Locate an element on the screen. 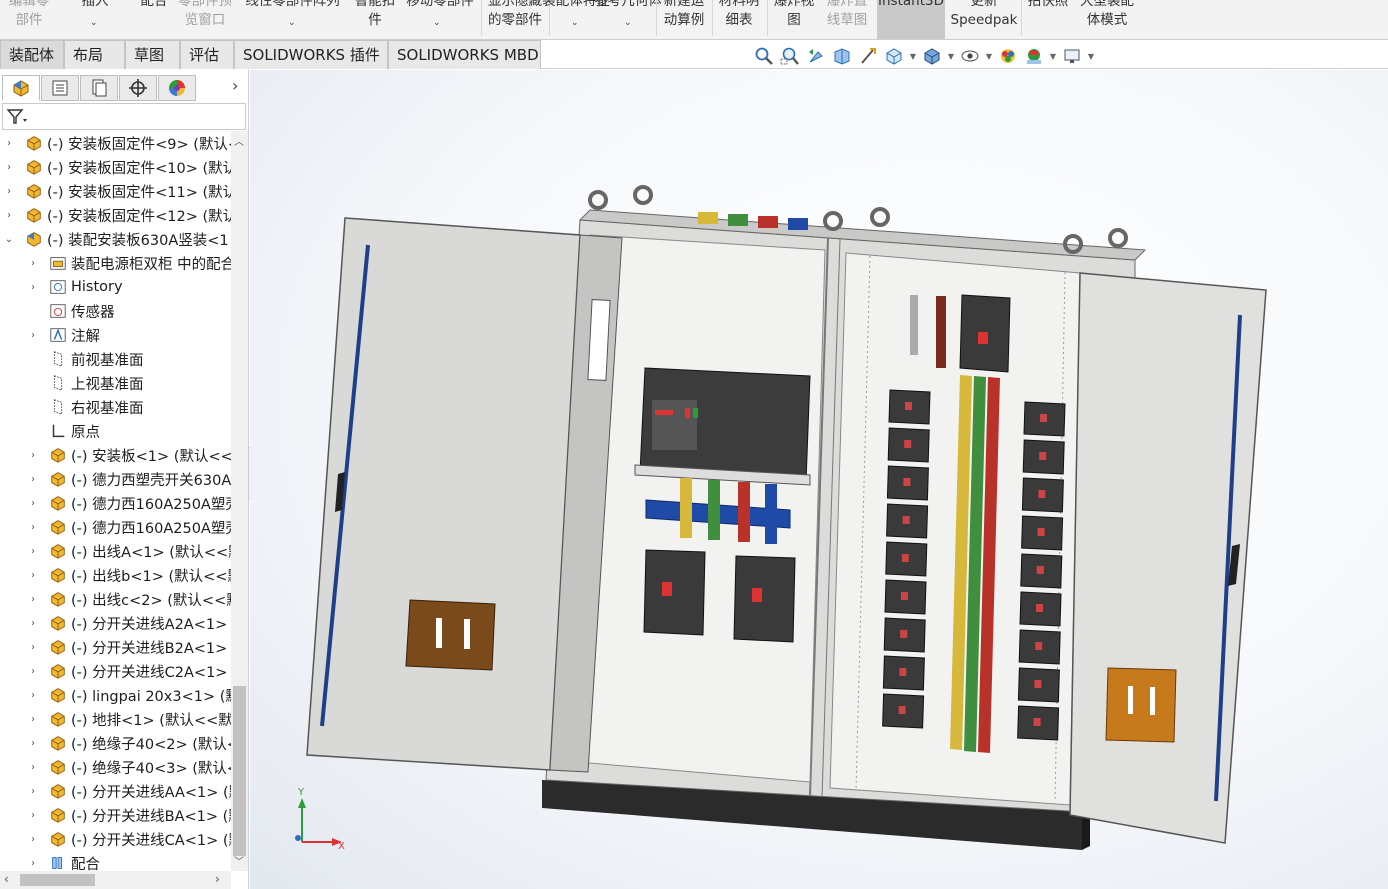 This screenshot has width=1388, height=889. tree-item: › (-) 安装板固定件<9> (默认<<默 is located at coordinates (115, 143).